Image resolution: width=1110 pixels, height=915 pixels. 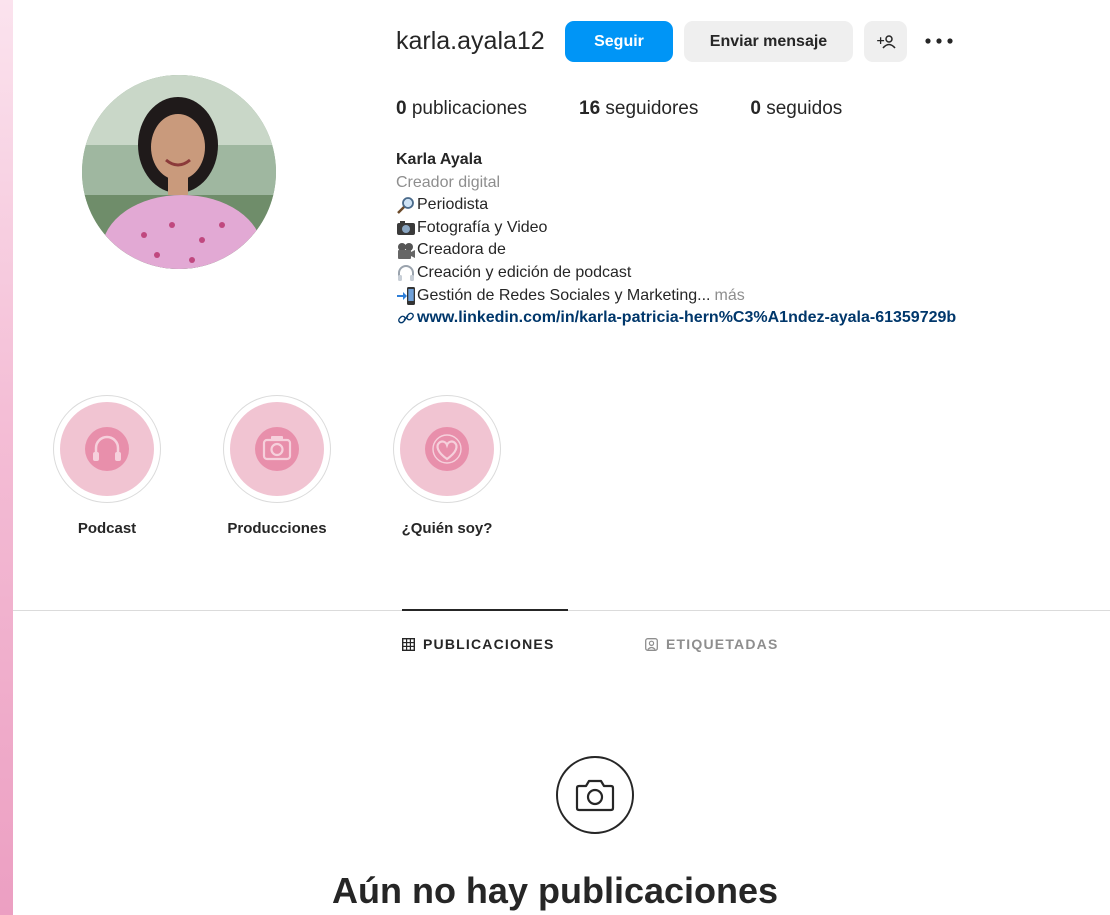 I want to click on bio-line: Creadora de, so click(x=676, y=250).